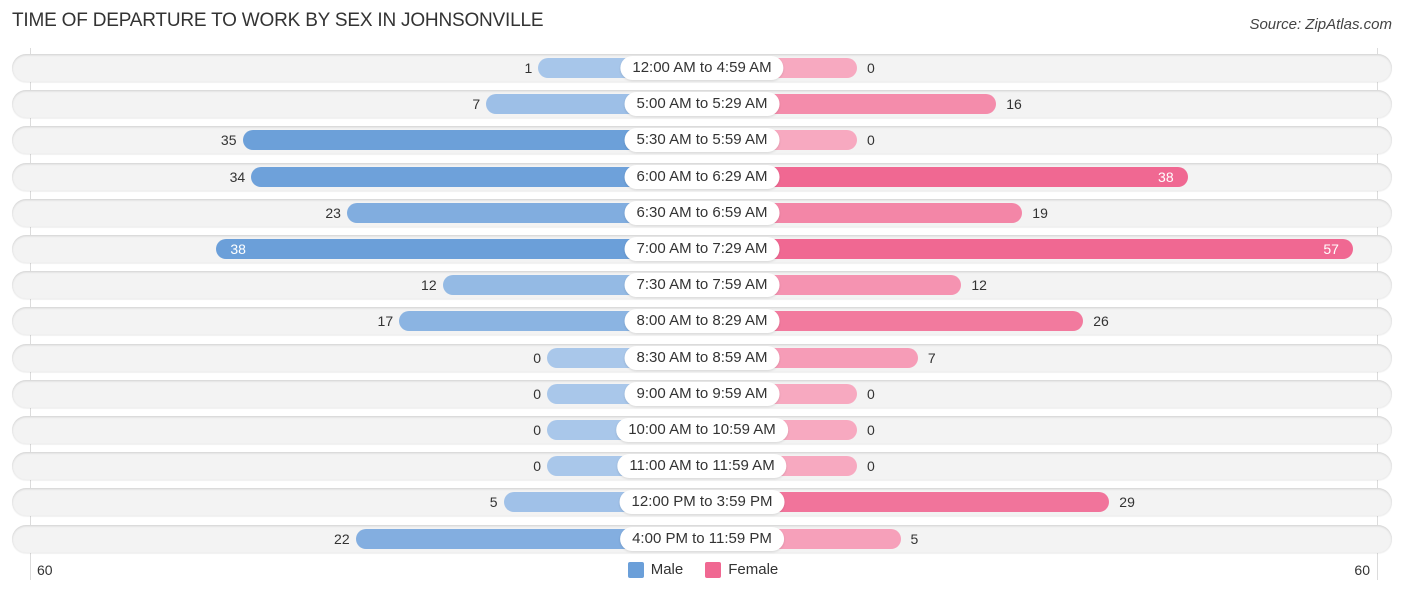  What do you see at coordinates (931, 357) in the screenshot?
I see `value-label-female: 7` at bounding box center [931, 357].